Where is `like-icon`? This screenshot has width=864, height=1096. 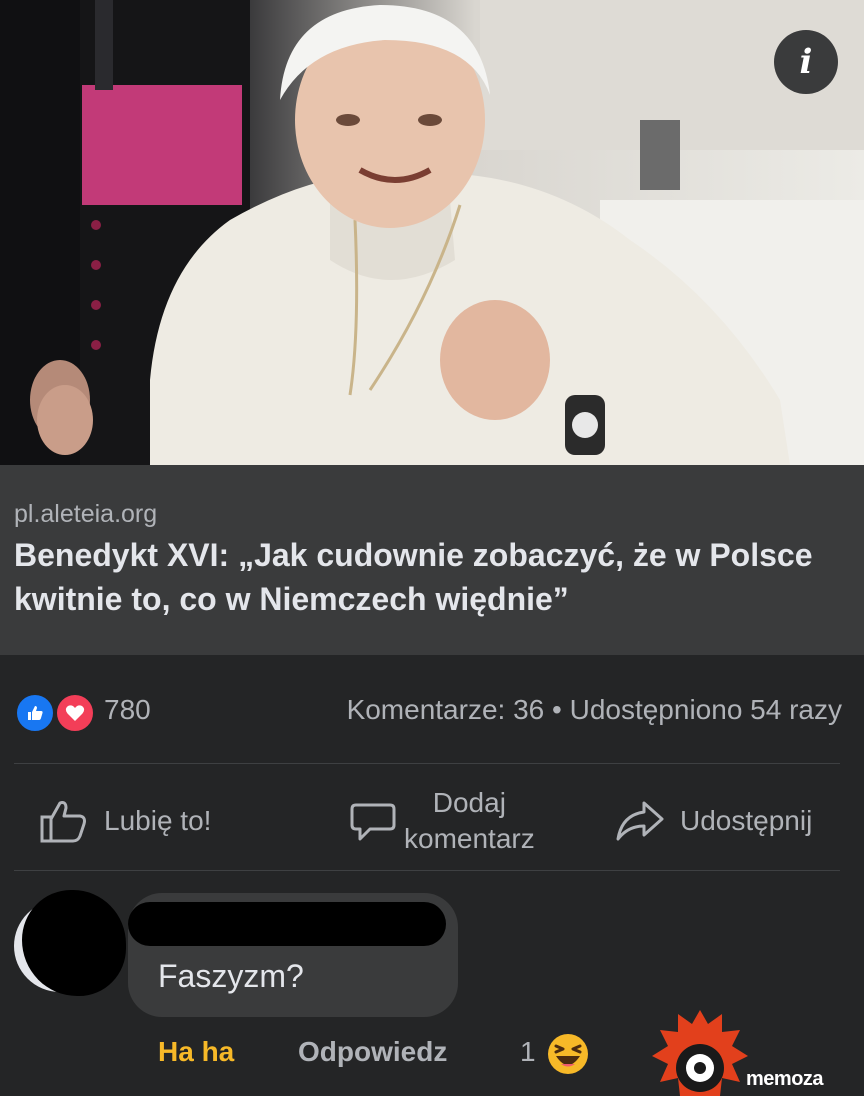 like-icon is located at coordinates (35, 713).